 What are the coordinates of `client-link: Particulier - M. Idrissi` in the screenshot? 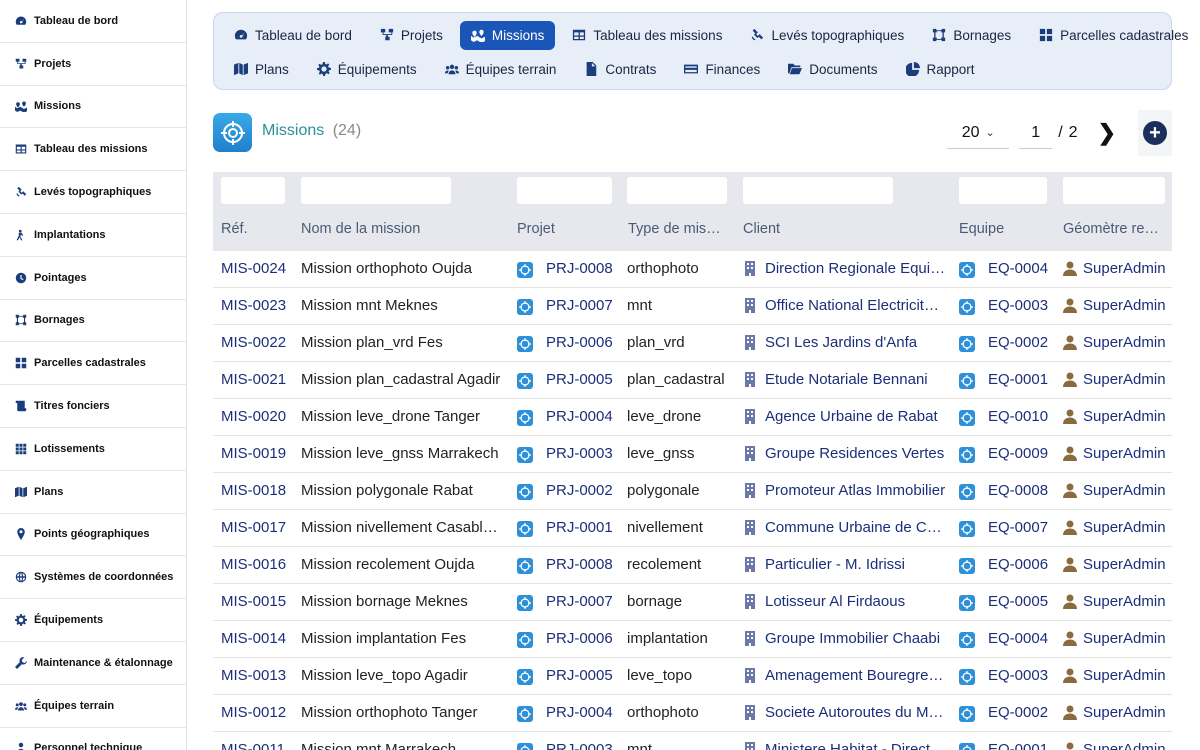 It's located at (856, 564).